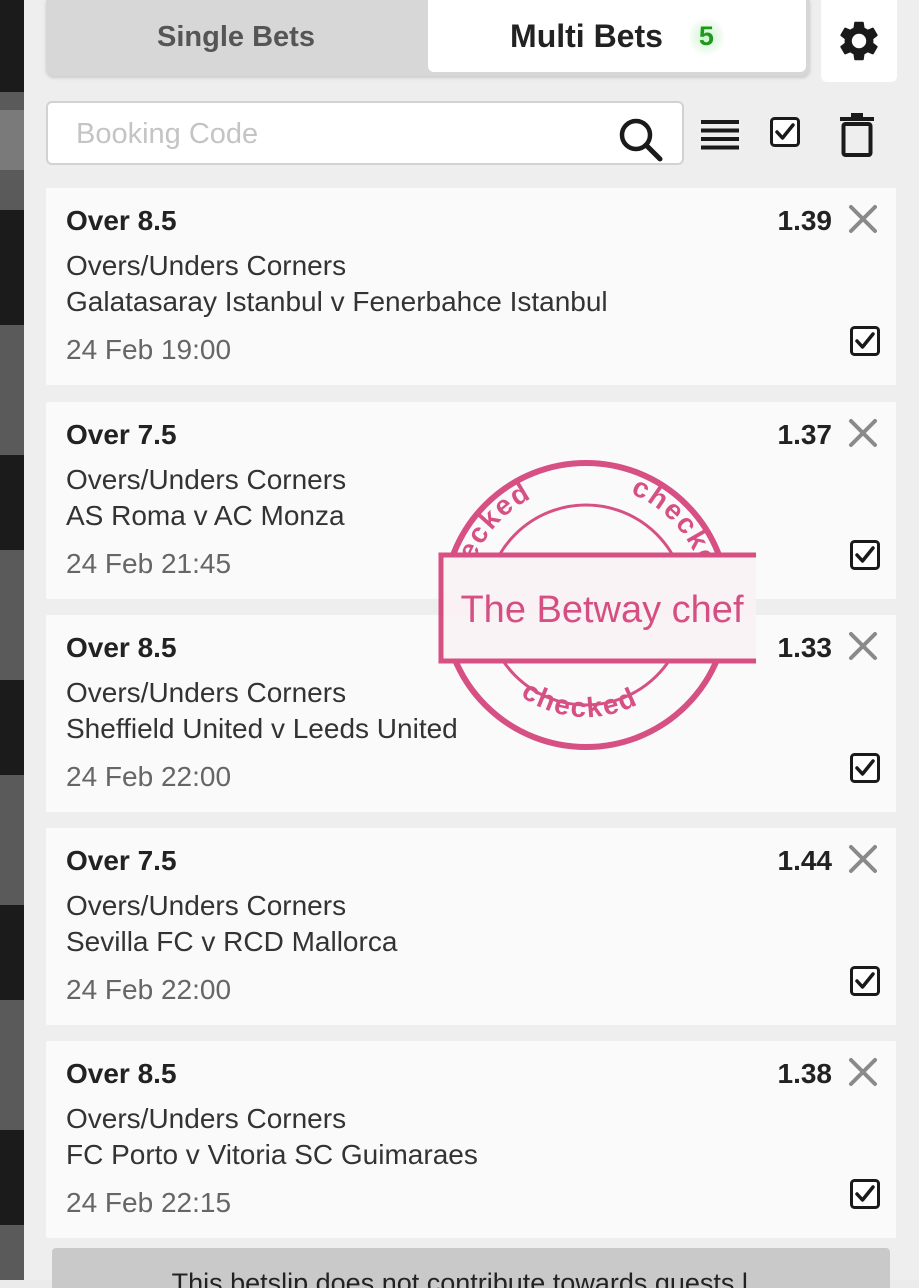  I want to click on bet-event: AS Roma v AC Monza, so click(205, 515).